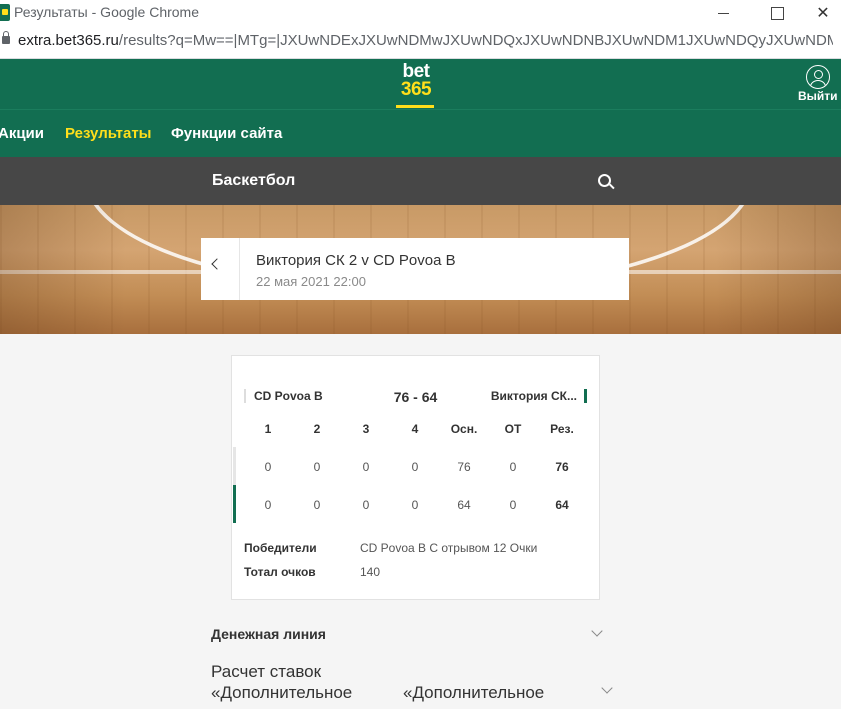 This screenshot has height=709, width=841. I want to click on market-money-line-label: Денежная линия, so click(268, 634).